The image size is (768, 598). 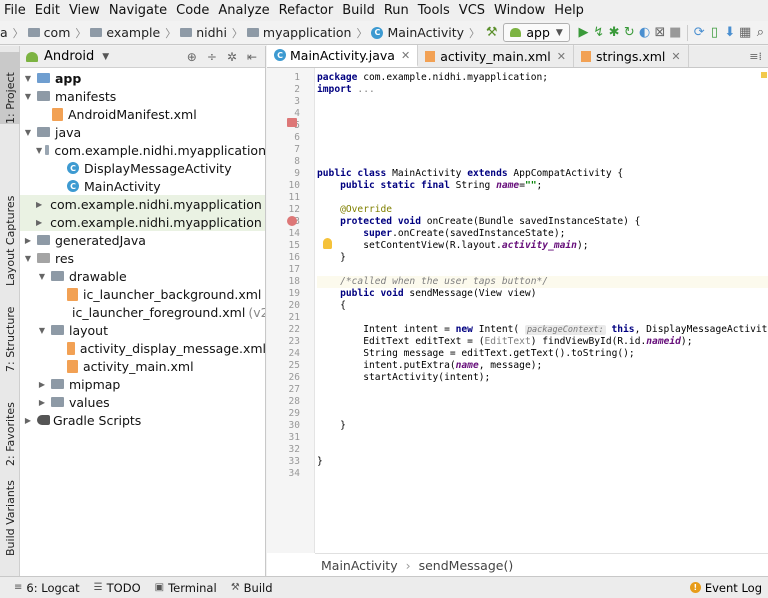 What do you see at coordinates (10, 338) in the screenshot?
I see `tab-structure: 7: Structure` at bounding box center [10, 338].